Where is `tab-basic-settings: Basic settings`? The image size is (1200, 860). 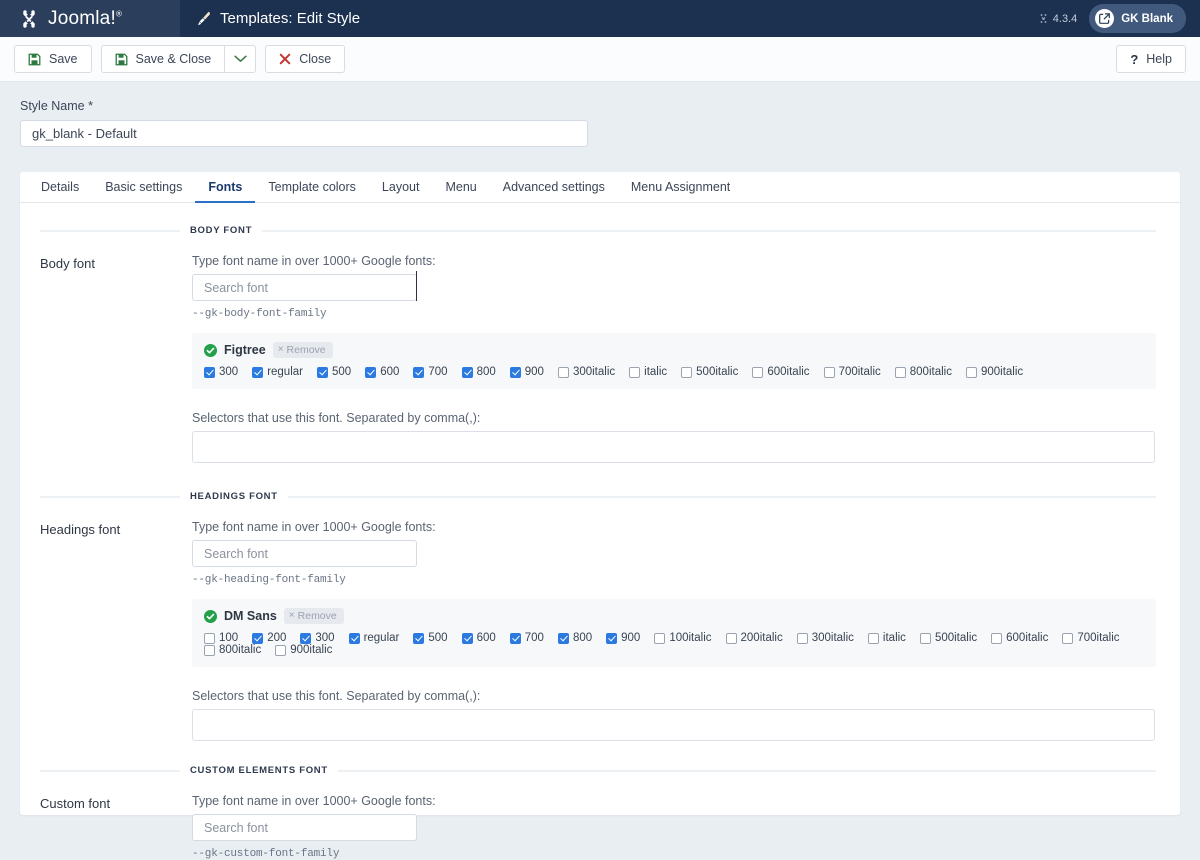 tab-basic-settings: Basic settings is located at coordinates (143, 187).